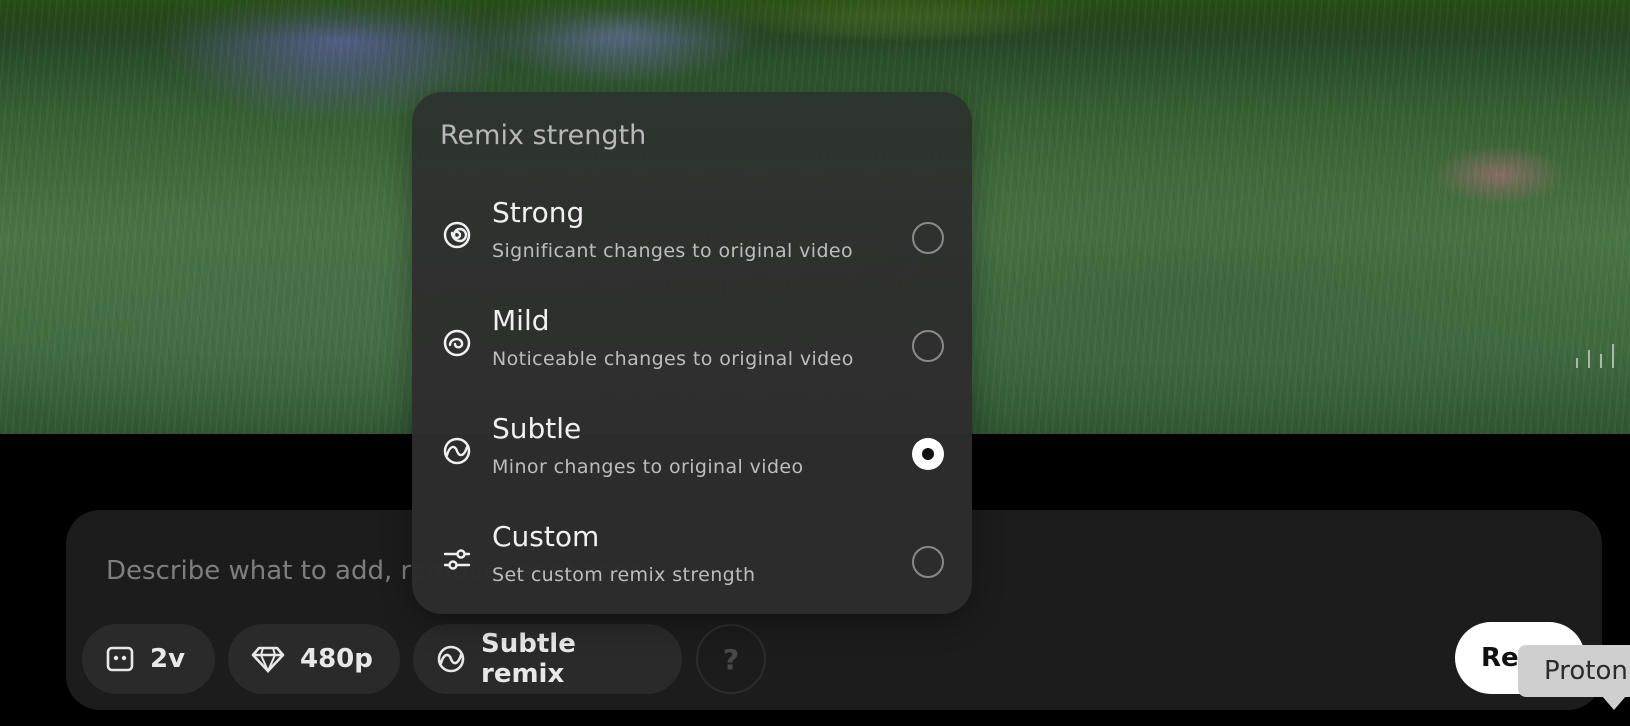 This screenshot has height=726, width=1630. Describe the element at coordinates (648, 467) in the screenshot. I see `menu-item-description: Minor changes to original video` at that location.